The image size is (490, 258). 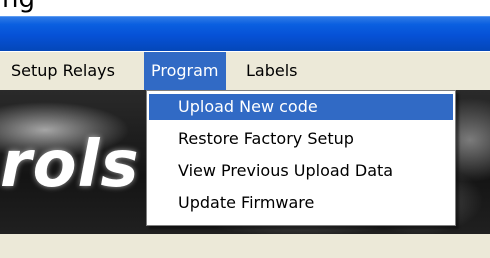 I want to click on menu-labels: Labels, so click(x=272, y=71).